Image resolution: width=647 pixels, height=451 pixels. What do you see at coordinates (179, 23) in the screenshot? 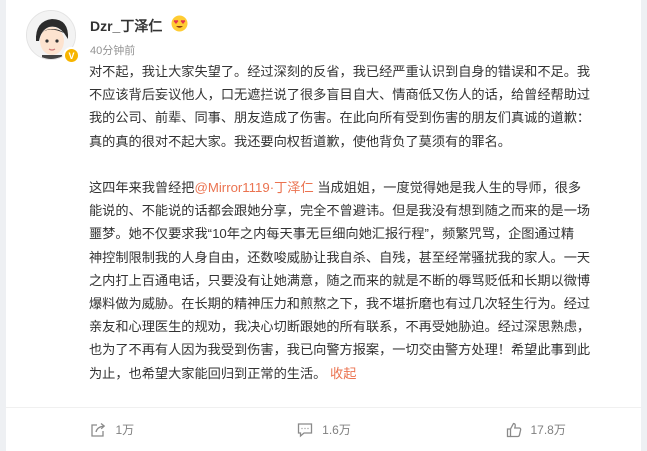
I see `heart-eyes-emoji-icon` at bounding box center [179, 23].